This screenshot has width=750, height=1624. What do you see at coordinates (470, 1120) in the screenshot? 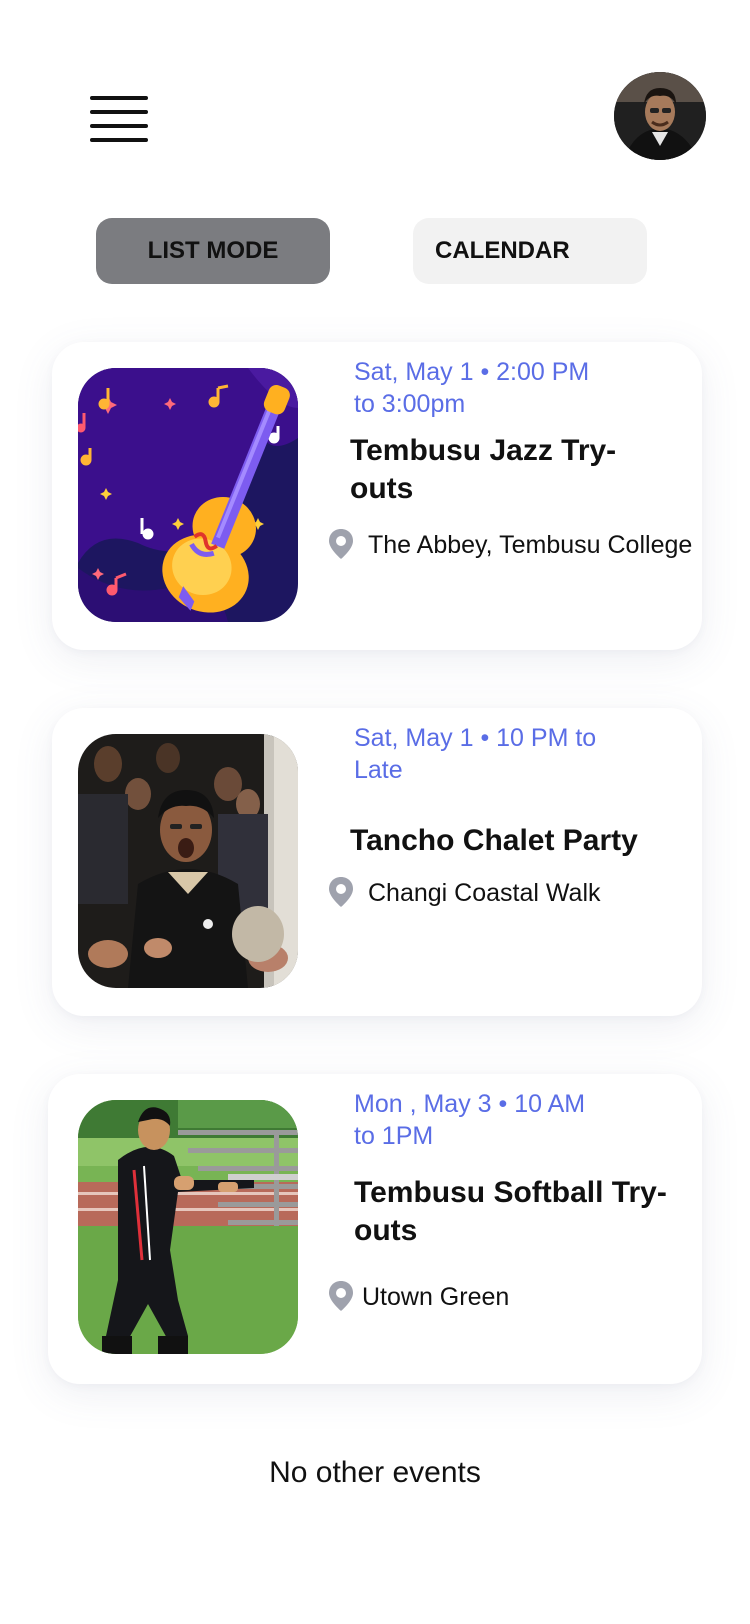
I see `event-date: Mon , May 3 • 10 AM to 1PM` at bounding box center [470, 1120].